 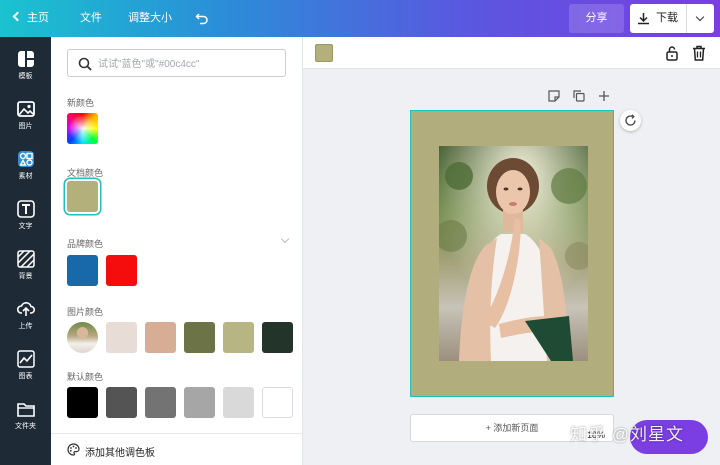 I want to click on photo-icon, so click(x=26, y=109).